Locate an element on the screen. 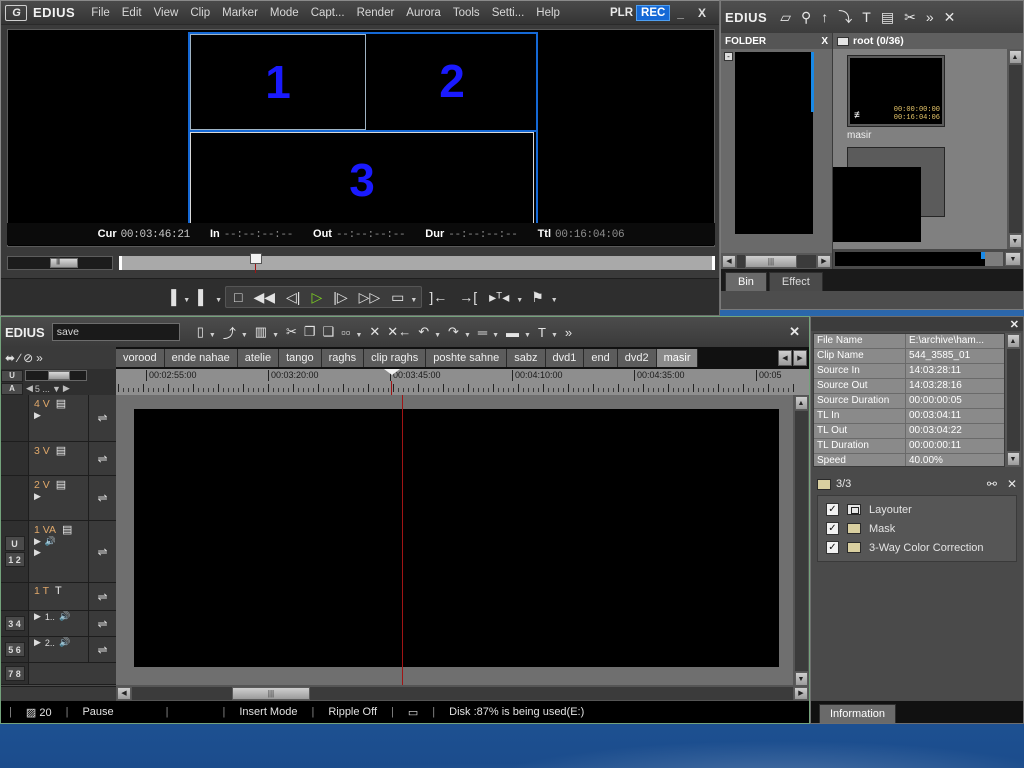  timeline-hscrollbar: ◀ ||| ▶ is located at coordinates (462, 693).